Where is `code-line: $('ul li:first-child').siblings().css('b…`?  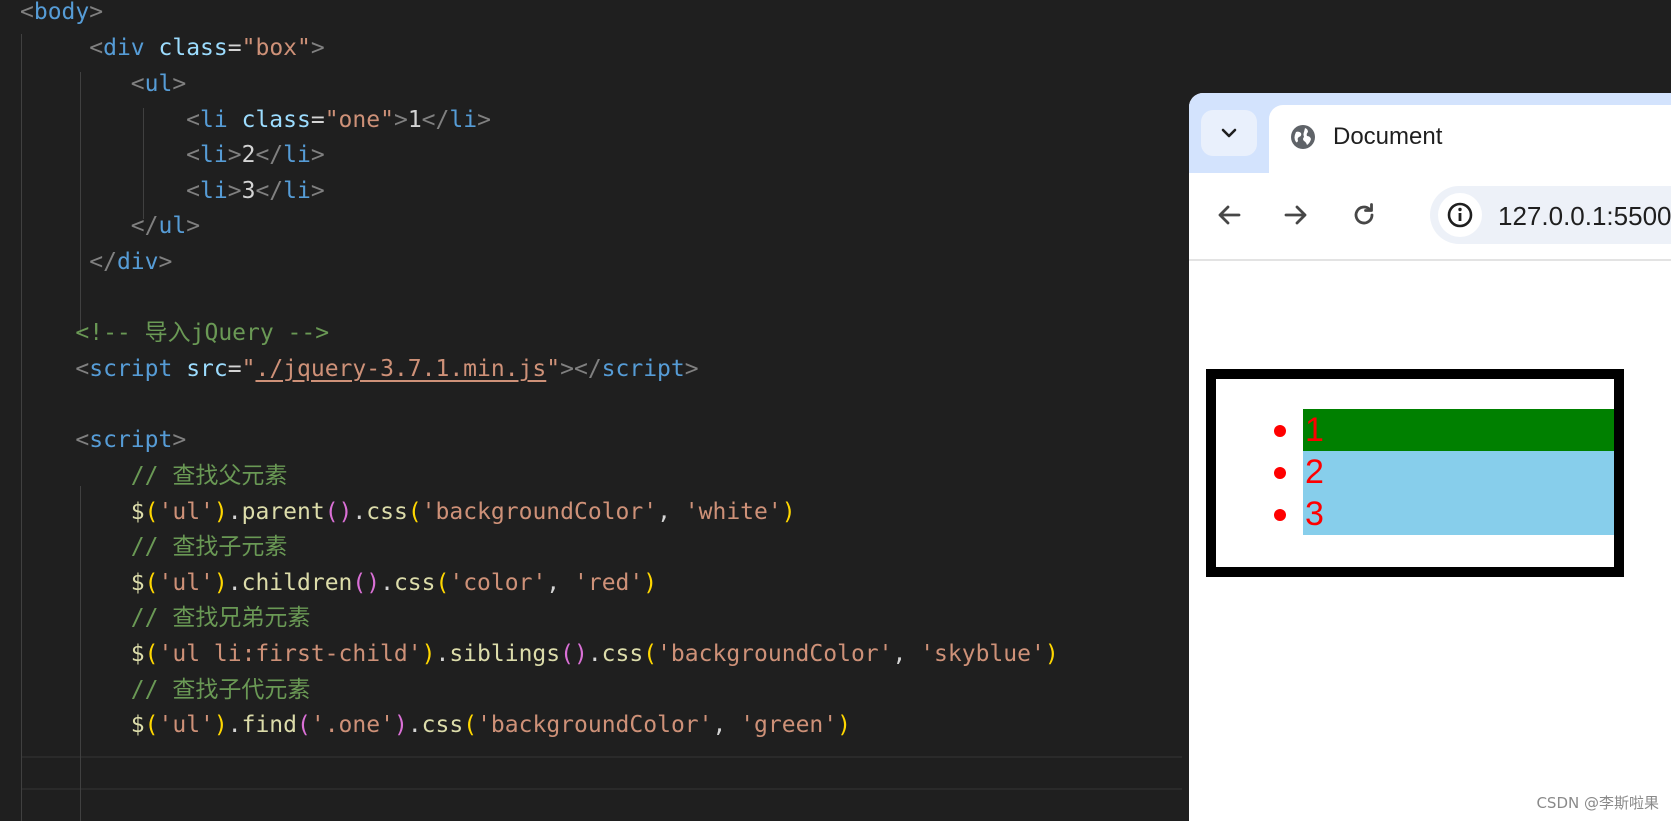 code-line: $('ul li:first-child').siblings().css('b… is located at coordinates (539, 654).